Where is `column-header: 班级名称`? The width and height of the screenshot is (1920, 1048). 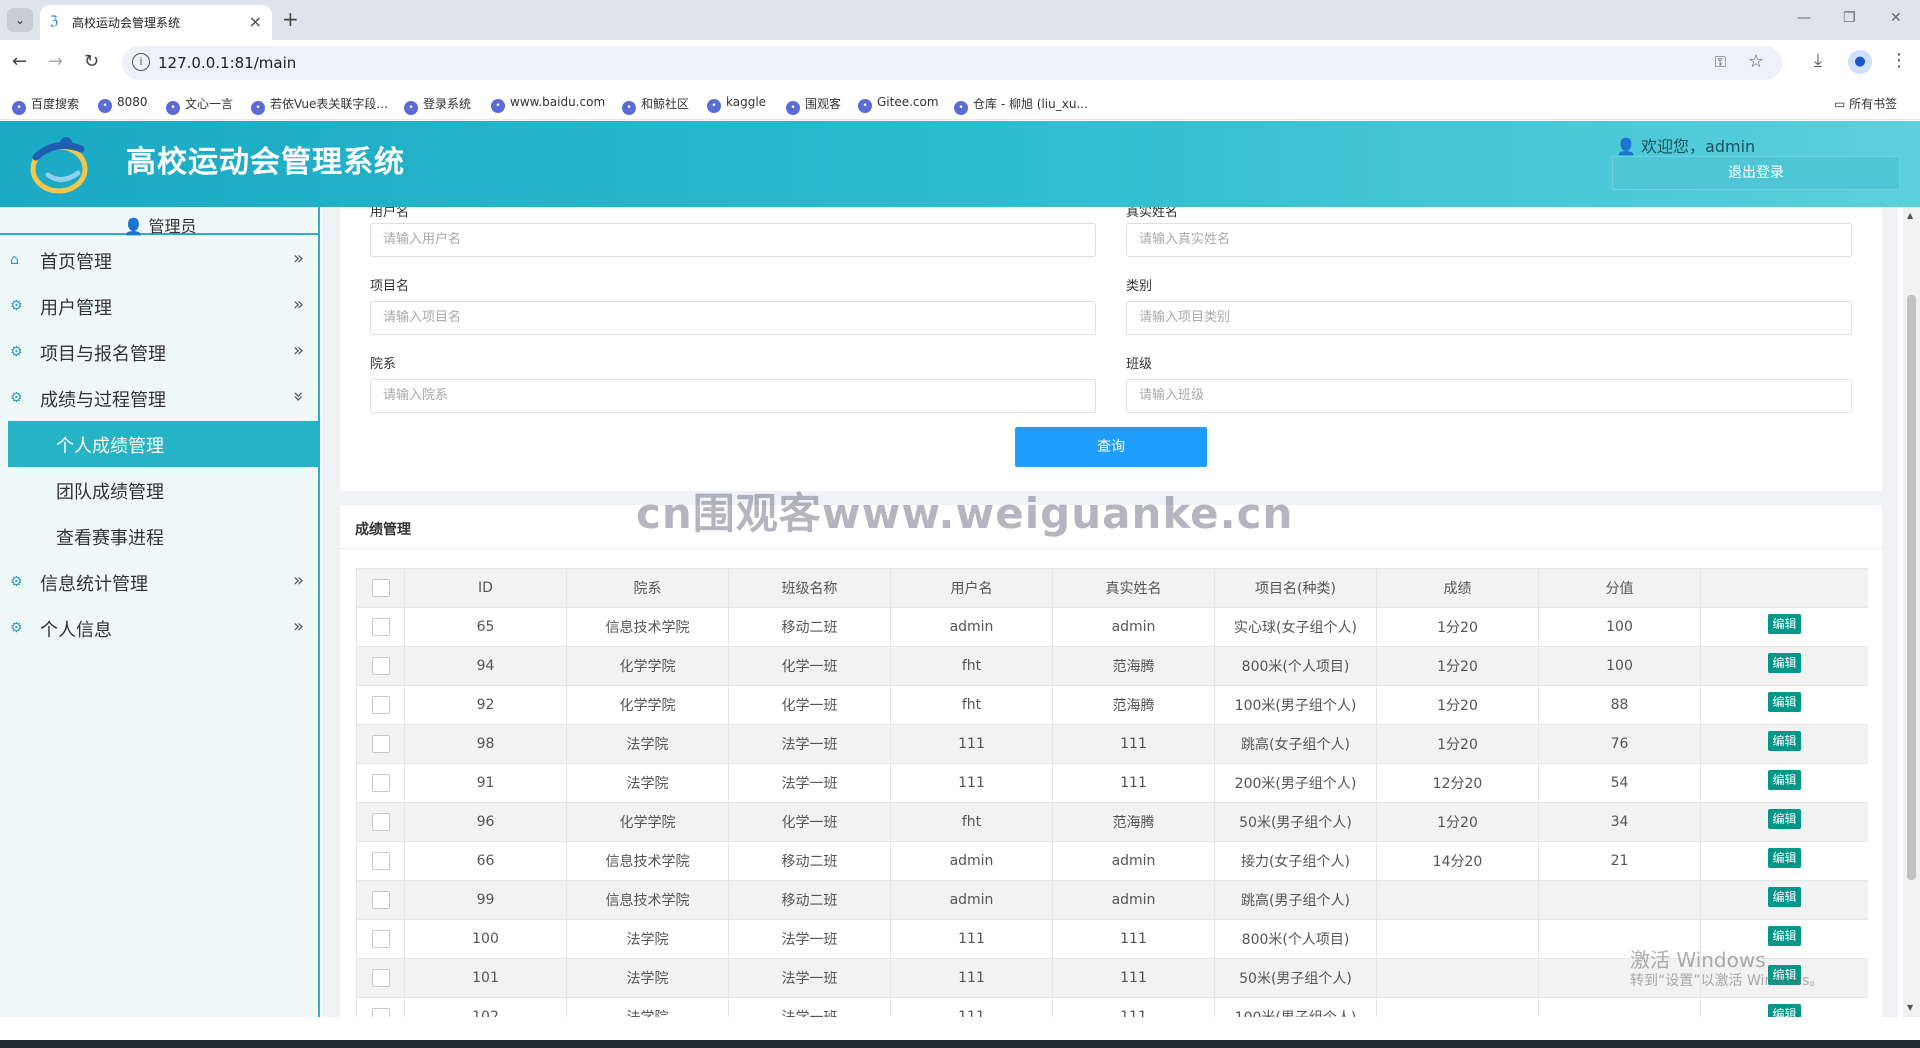 column-header: 班级名称 is located at coordinates (809, 588).